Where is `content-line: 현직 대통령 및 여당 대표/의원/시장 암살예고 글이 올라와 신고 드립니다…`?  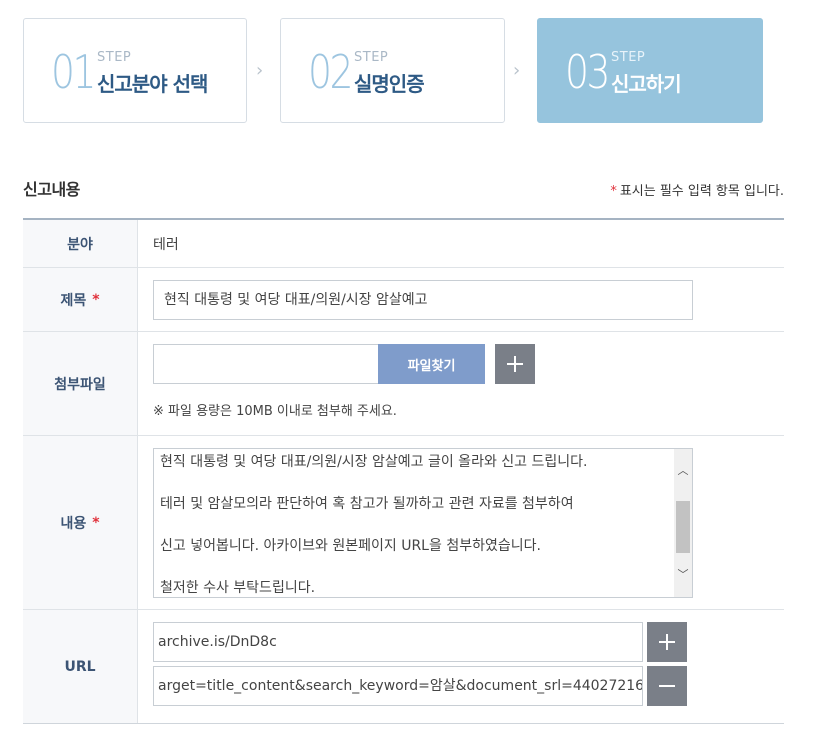 content-line: 현직 대통령 및 여당 대표/의원/시장 암살예고 글이 올라와 신고 드립니다… is located at coordinates (374, 462).